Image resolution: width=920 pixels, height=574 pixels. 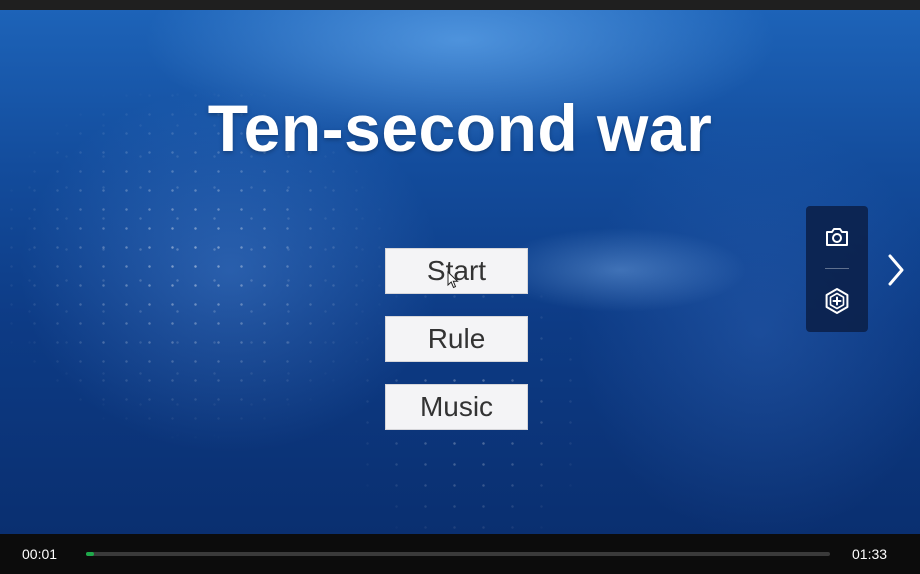 I want to click on chevron-right-icon, so click(x=896, y=270).